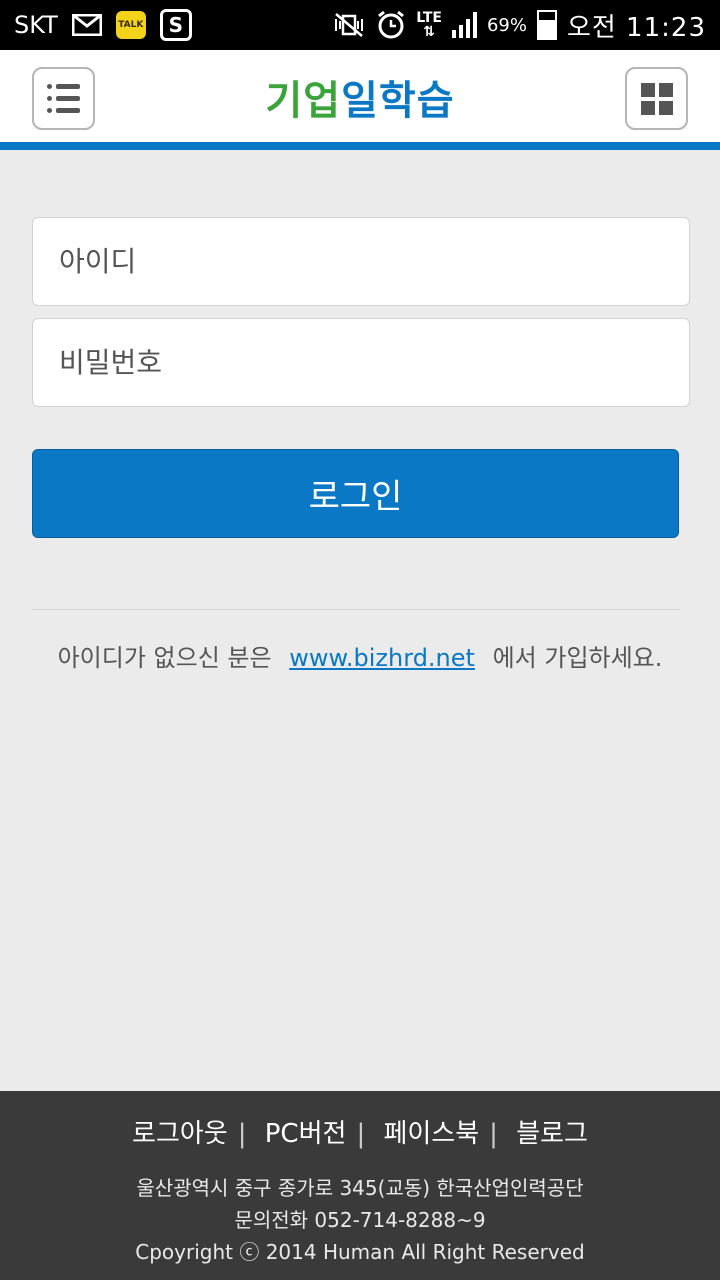  Describe the element at coordinates (164, 658) in the screenshot. I see `signup-prefix: 아이디가 없으신 분은` at that location.